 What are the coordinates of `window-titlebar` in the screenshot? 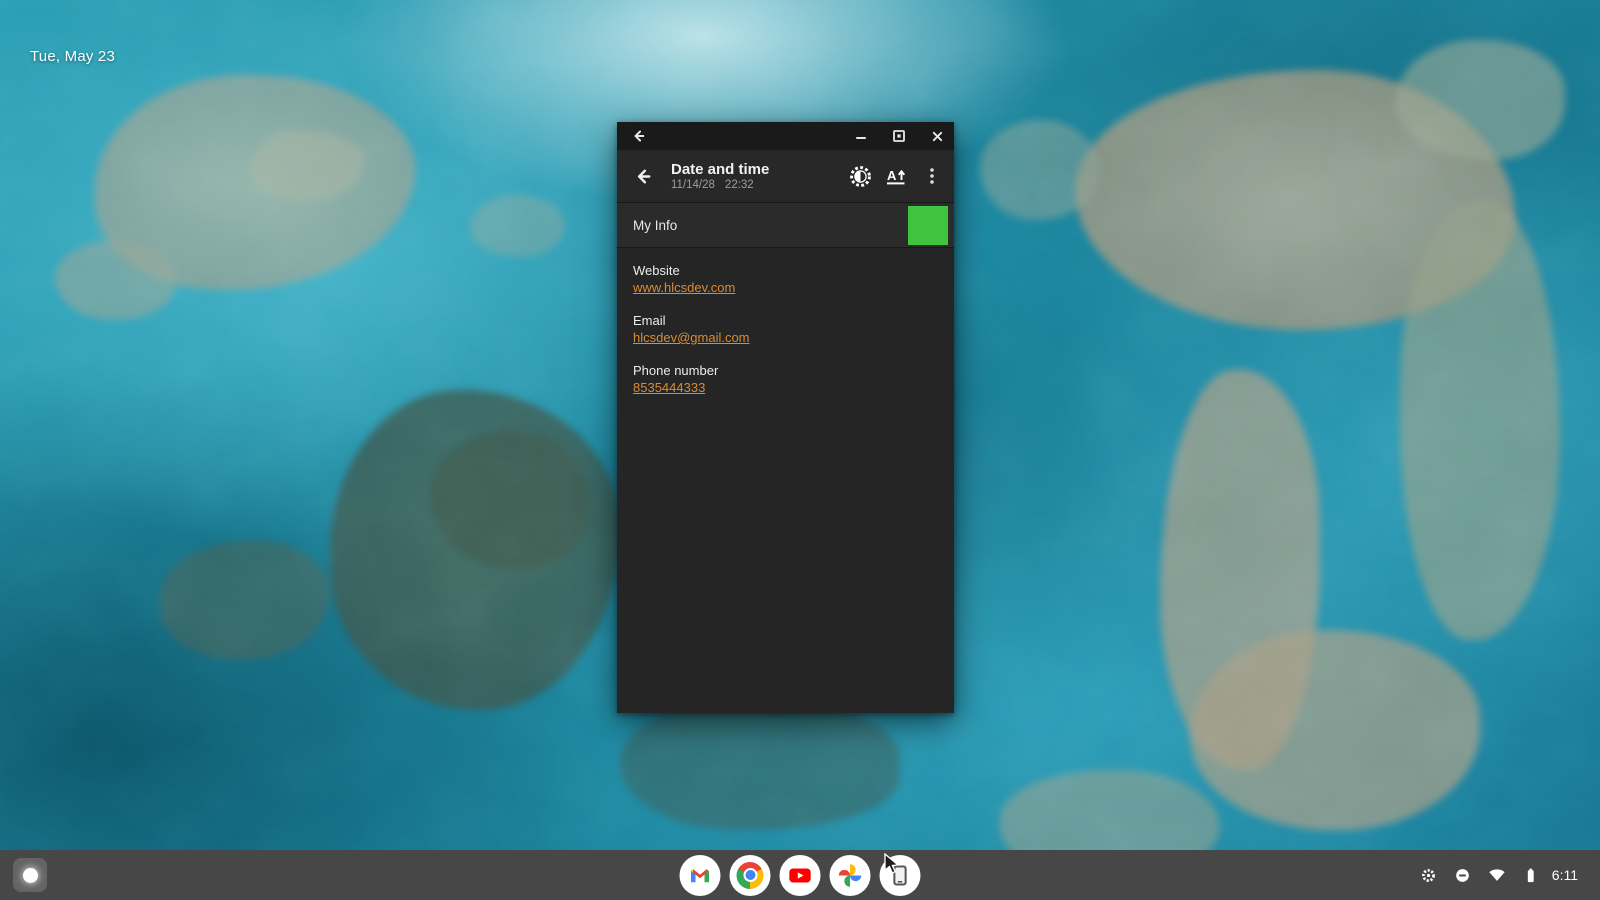 It's located at (785, 136).